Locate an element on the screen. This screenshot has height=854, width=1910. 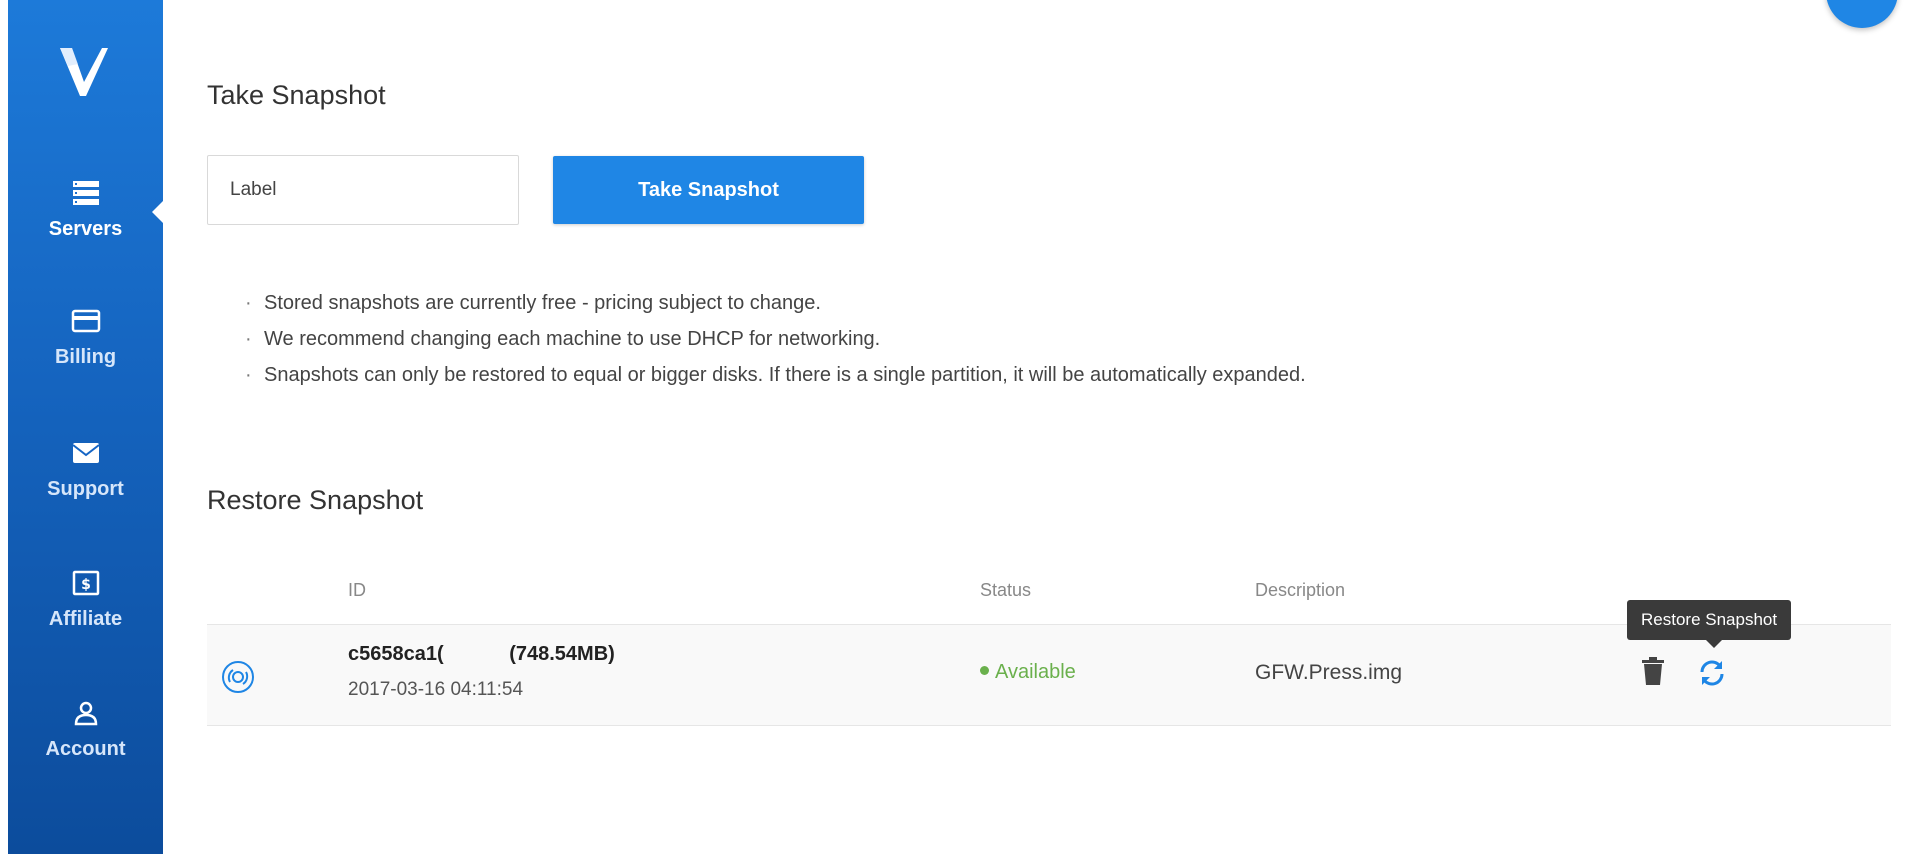
sidebar-item-affiliate: $ Affiliate is located at coordinates (85, 623).